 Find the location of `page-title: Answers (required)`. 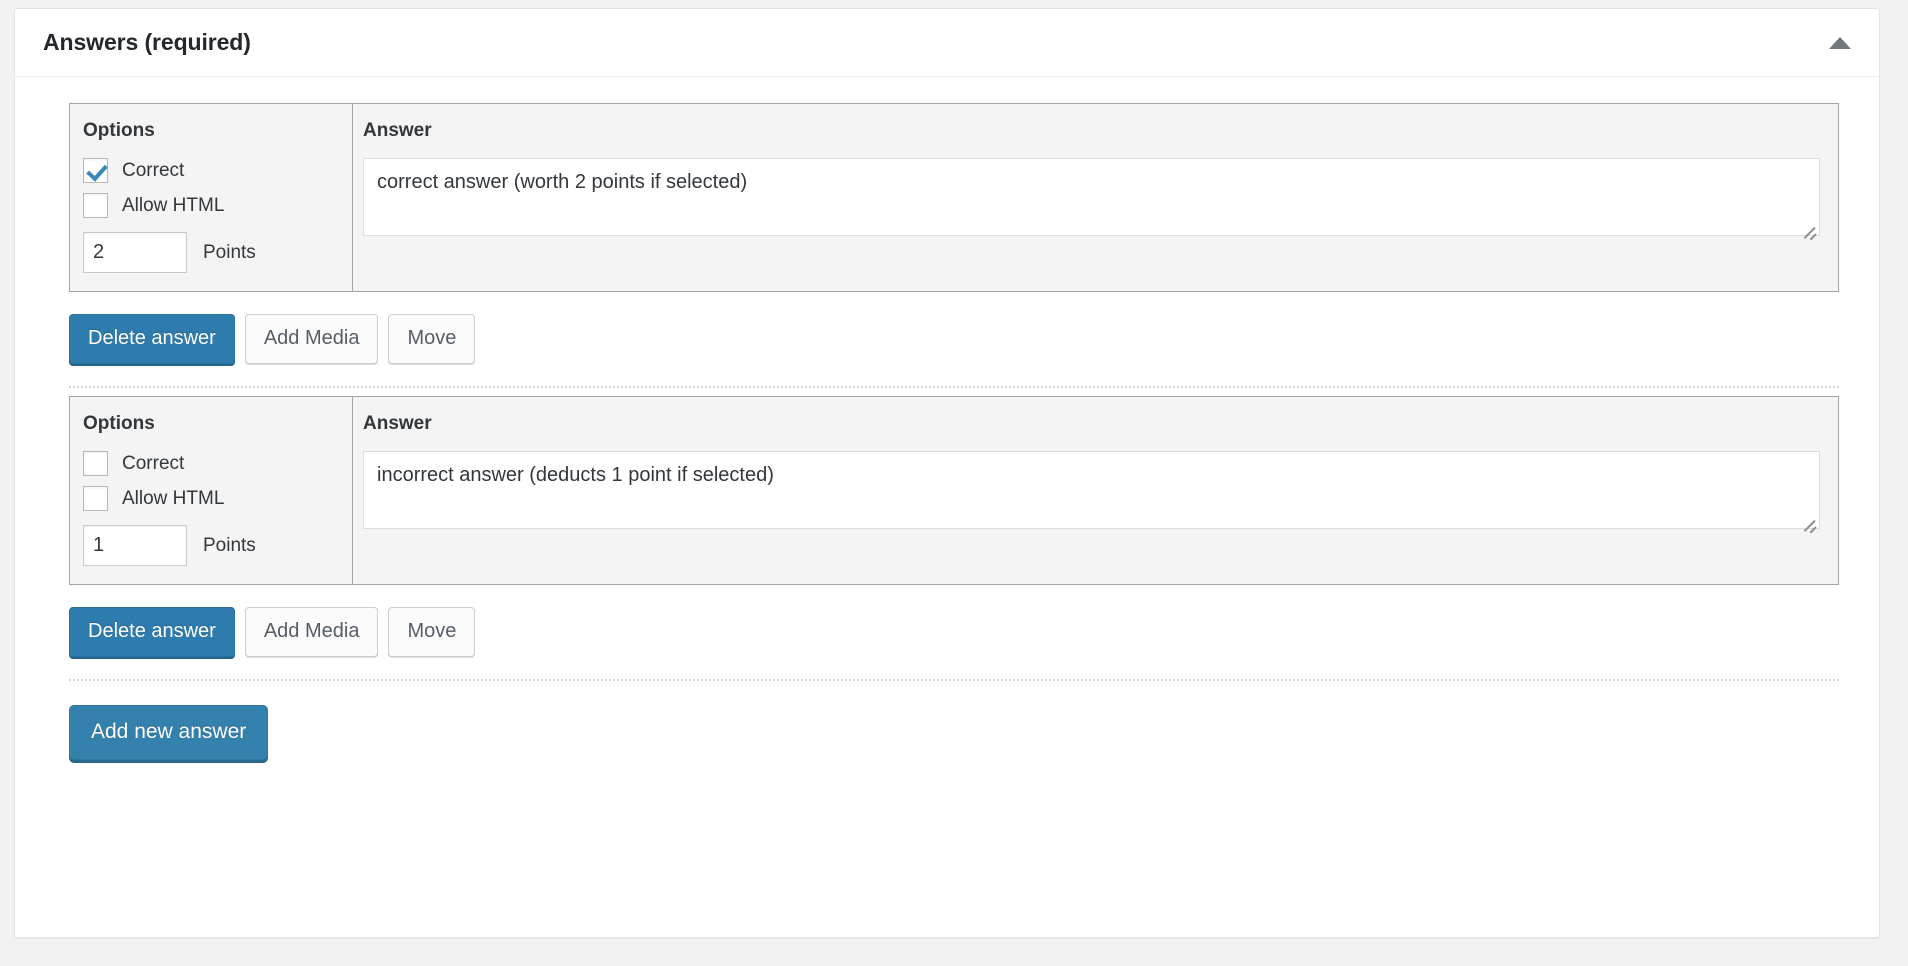

page-title: Answers (required) is located at coordinates (147, 42).